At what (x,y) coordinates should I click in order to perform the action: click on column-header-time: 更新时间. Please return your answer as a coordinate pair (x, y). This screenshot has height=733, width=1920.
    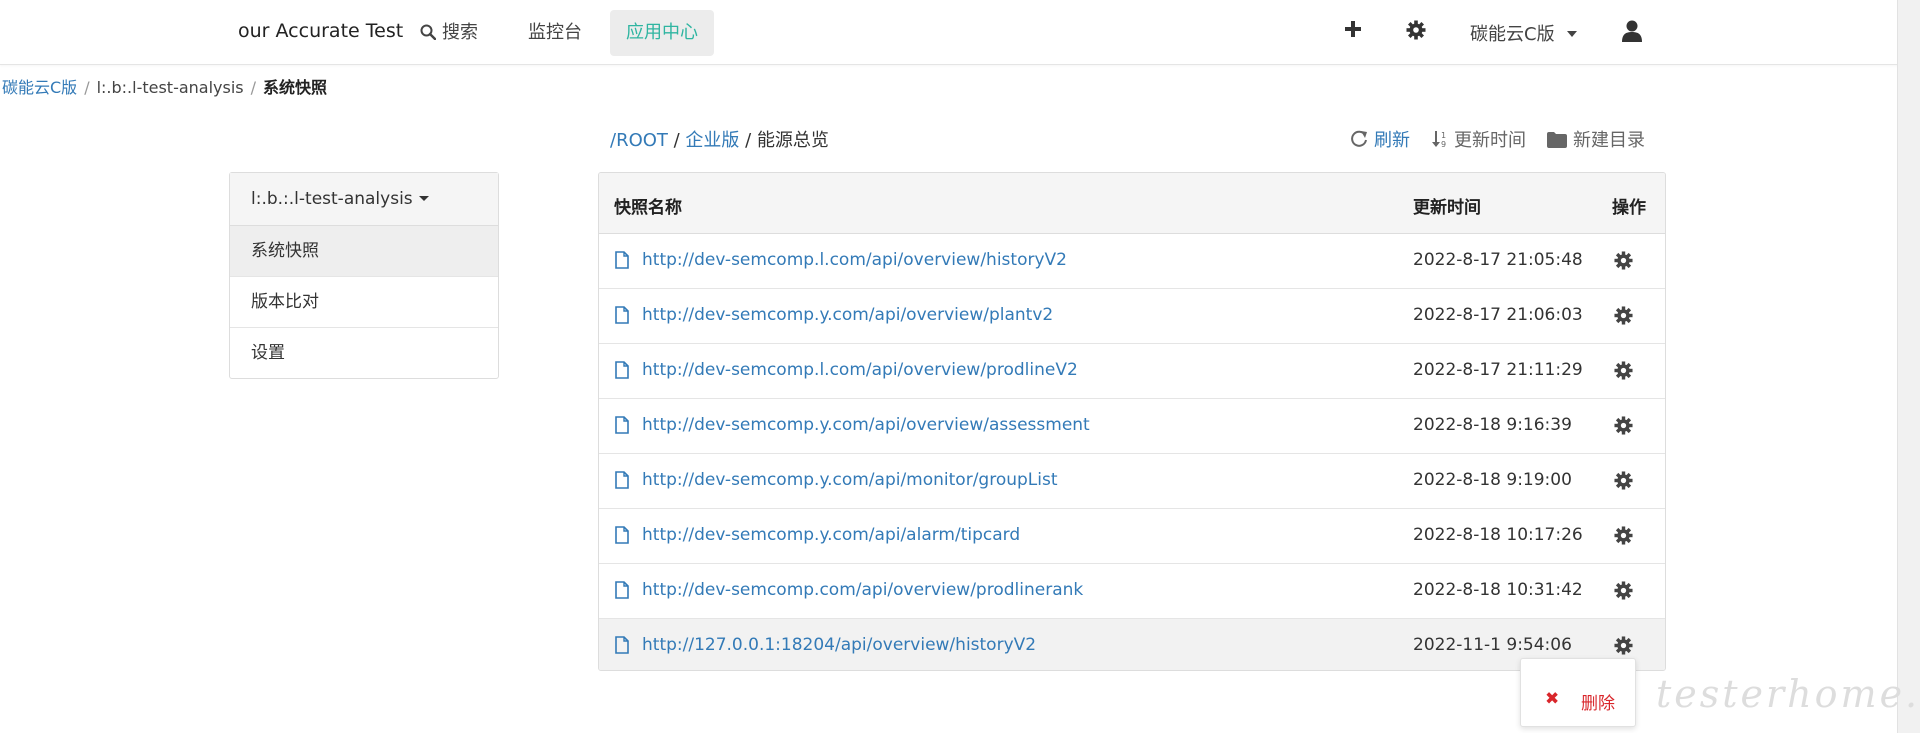
    Looking at the image, I should click on (1447, 208).